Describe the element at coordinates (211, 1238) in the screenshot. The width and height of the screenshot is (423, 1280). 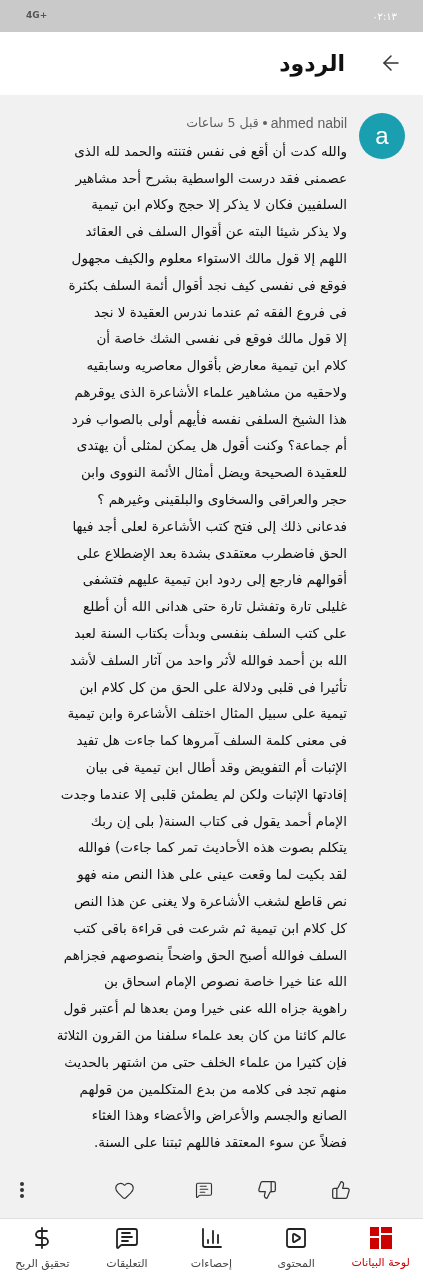
I see `bar-chart-icon` at that location.